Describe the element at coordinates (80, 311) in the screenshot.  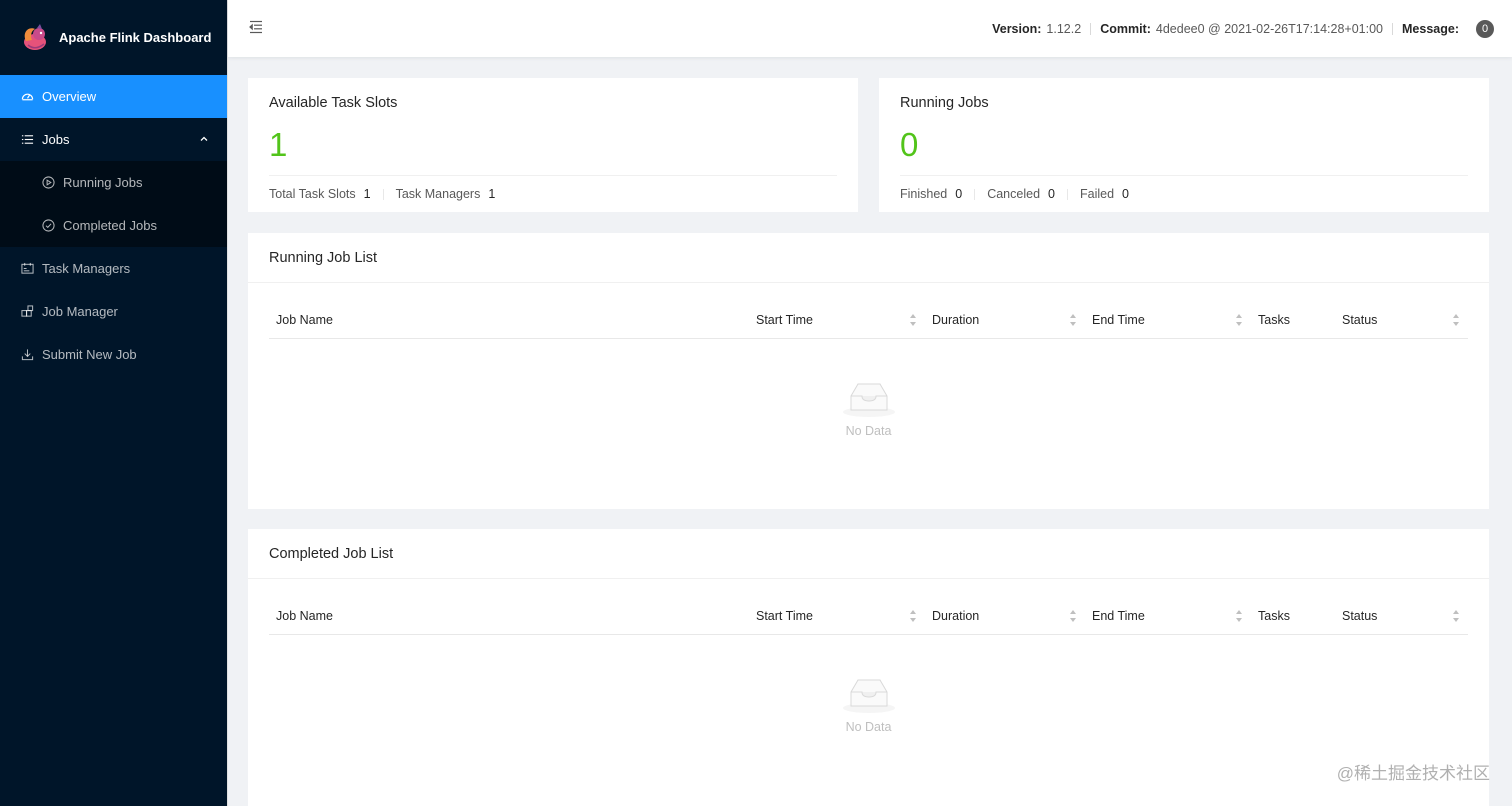
I see `sidebar-item-label: Job Manager` at that location.